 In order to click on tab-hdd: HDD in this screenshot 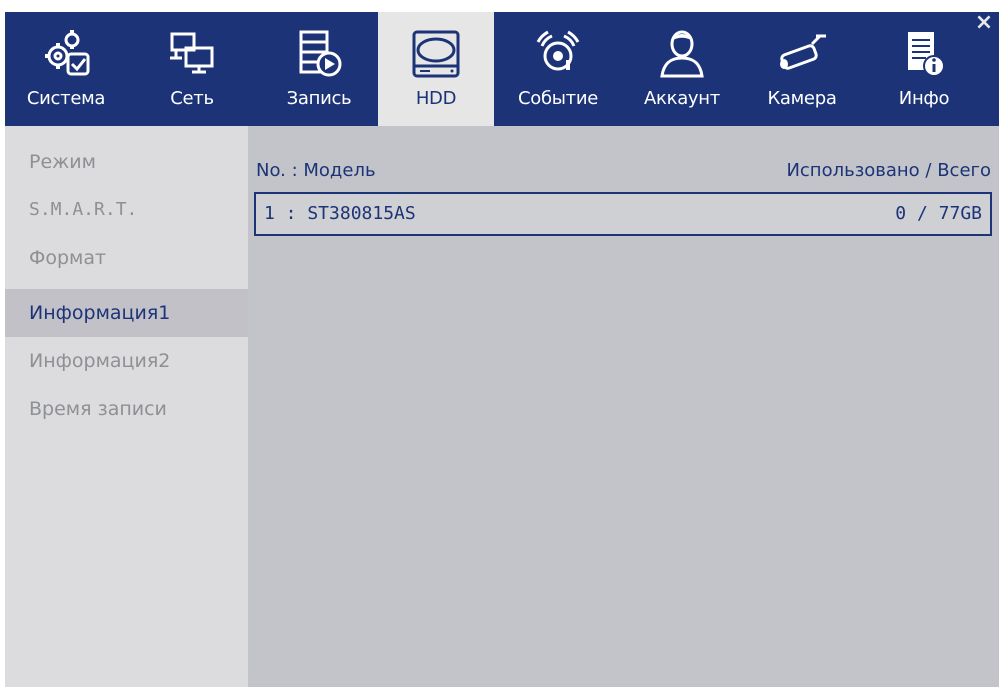, I will do `click(436, 69)`.